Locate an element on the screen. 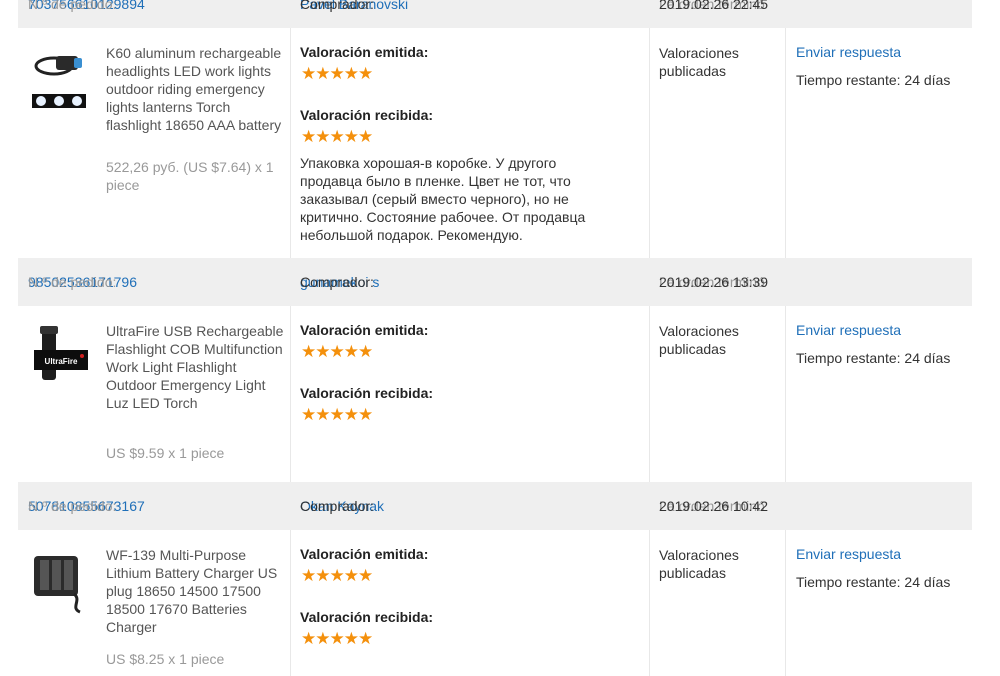  order-number-field: N.º de pedido: 507810855673167 is located at coordinates (86, 506).